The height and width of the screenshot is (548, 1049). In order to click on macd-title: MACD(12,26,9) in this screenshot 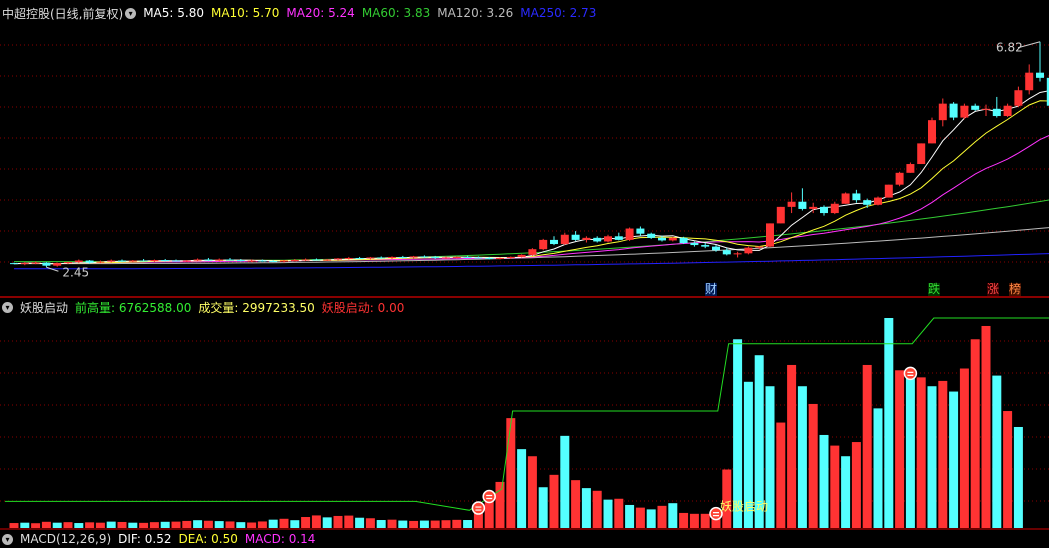, I will do `click(66, 539)`.